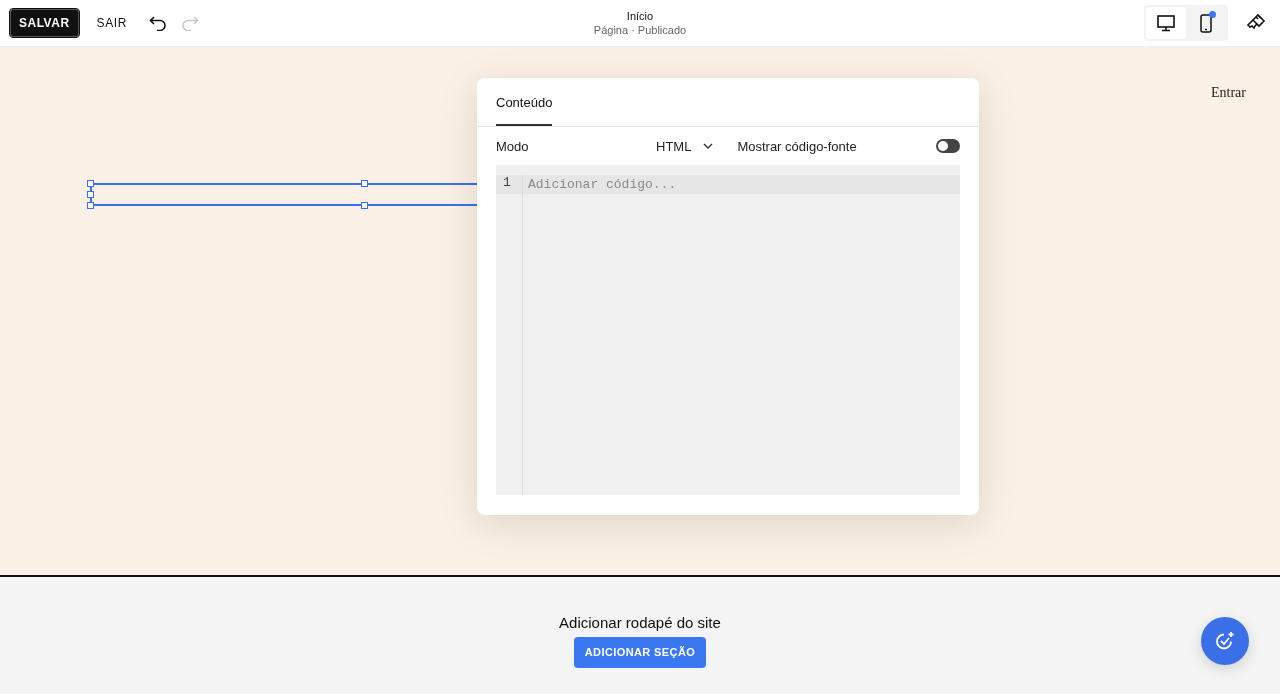  Describe the element at coordinates (640, 16) in the screenshot. I see `page-title: Início` at that location.